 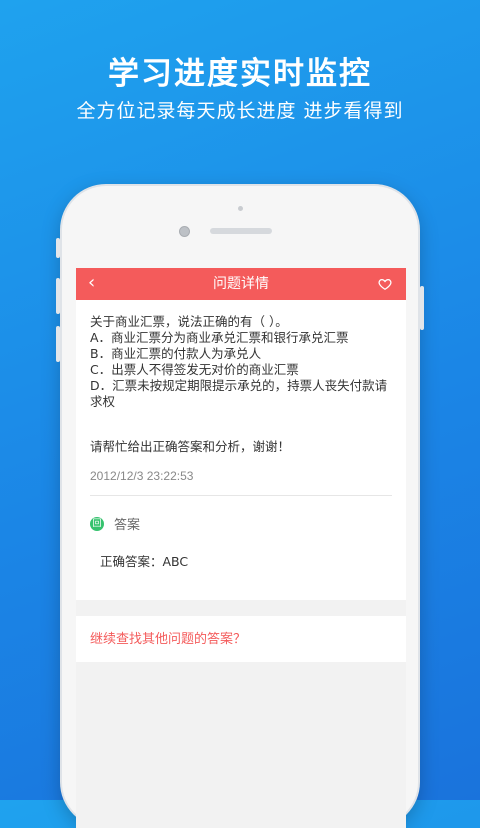 What do you see at coordinates (58, 296) in the screenshot?
I see `phone-volume-up` at bounding box center [58, 296].